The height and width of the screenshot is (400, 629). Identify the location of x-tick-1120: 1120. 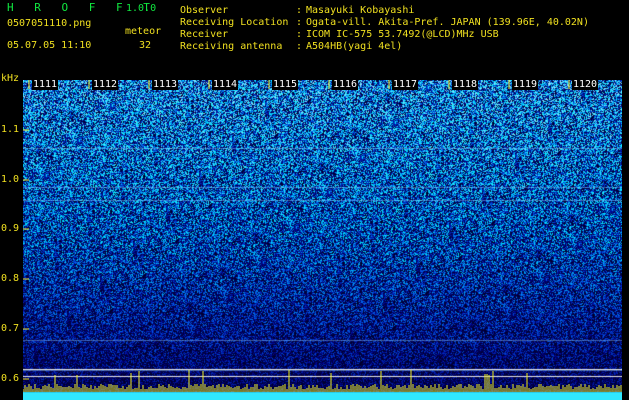
(585, 84).